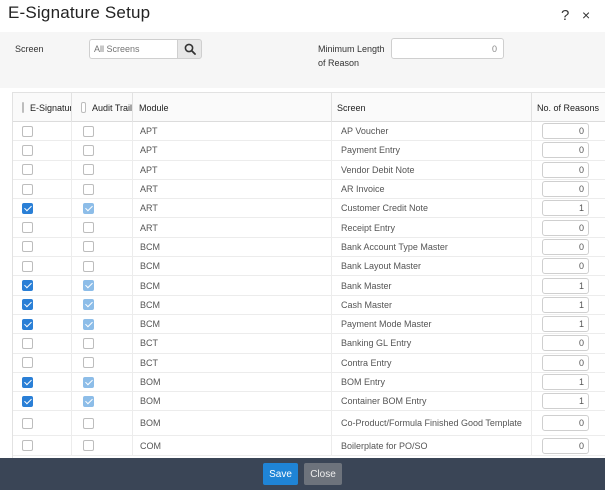 The height and width of the screenshot is (490, 605). Describe the element at coordinates (309, 344) in the screenshot. I see `table-row: BCT Banking GL Entry` at that location.